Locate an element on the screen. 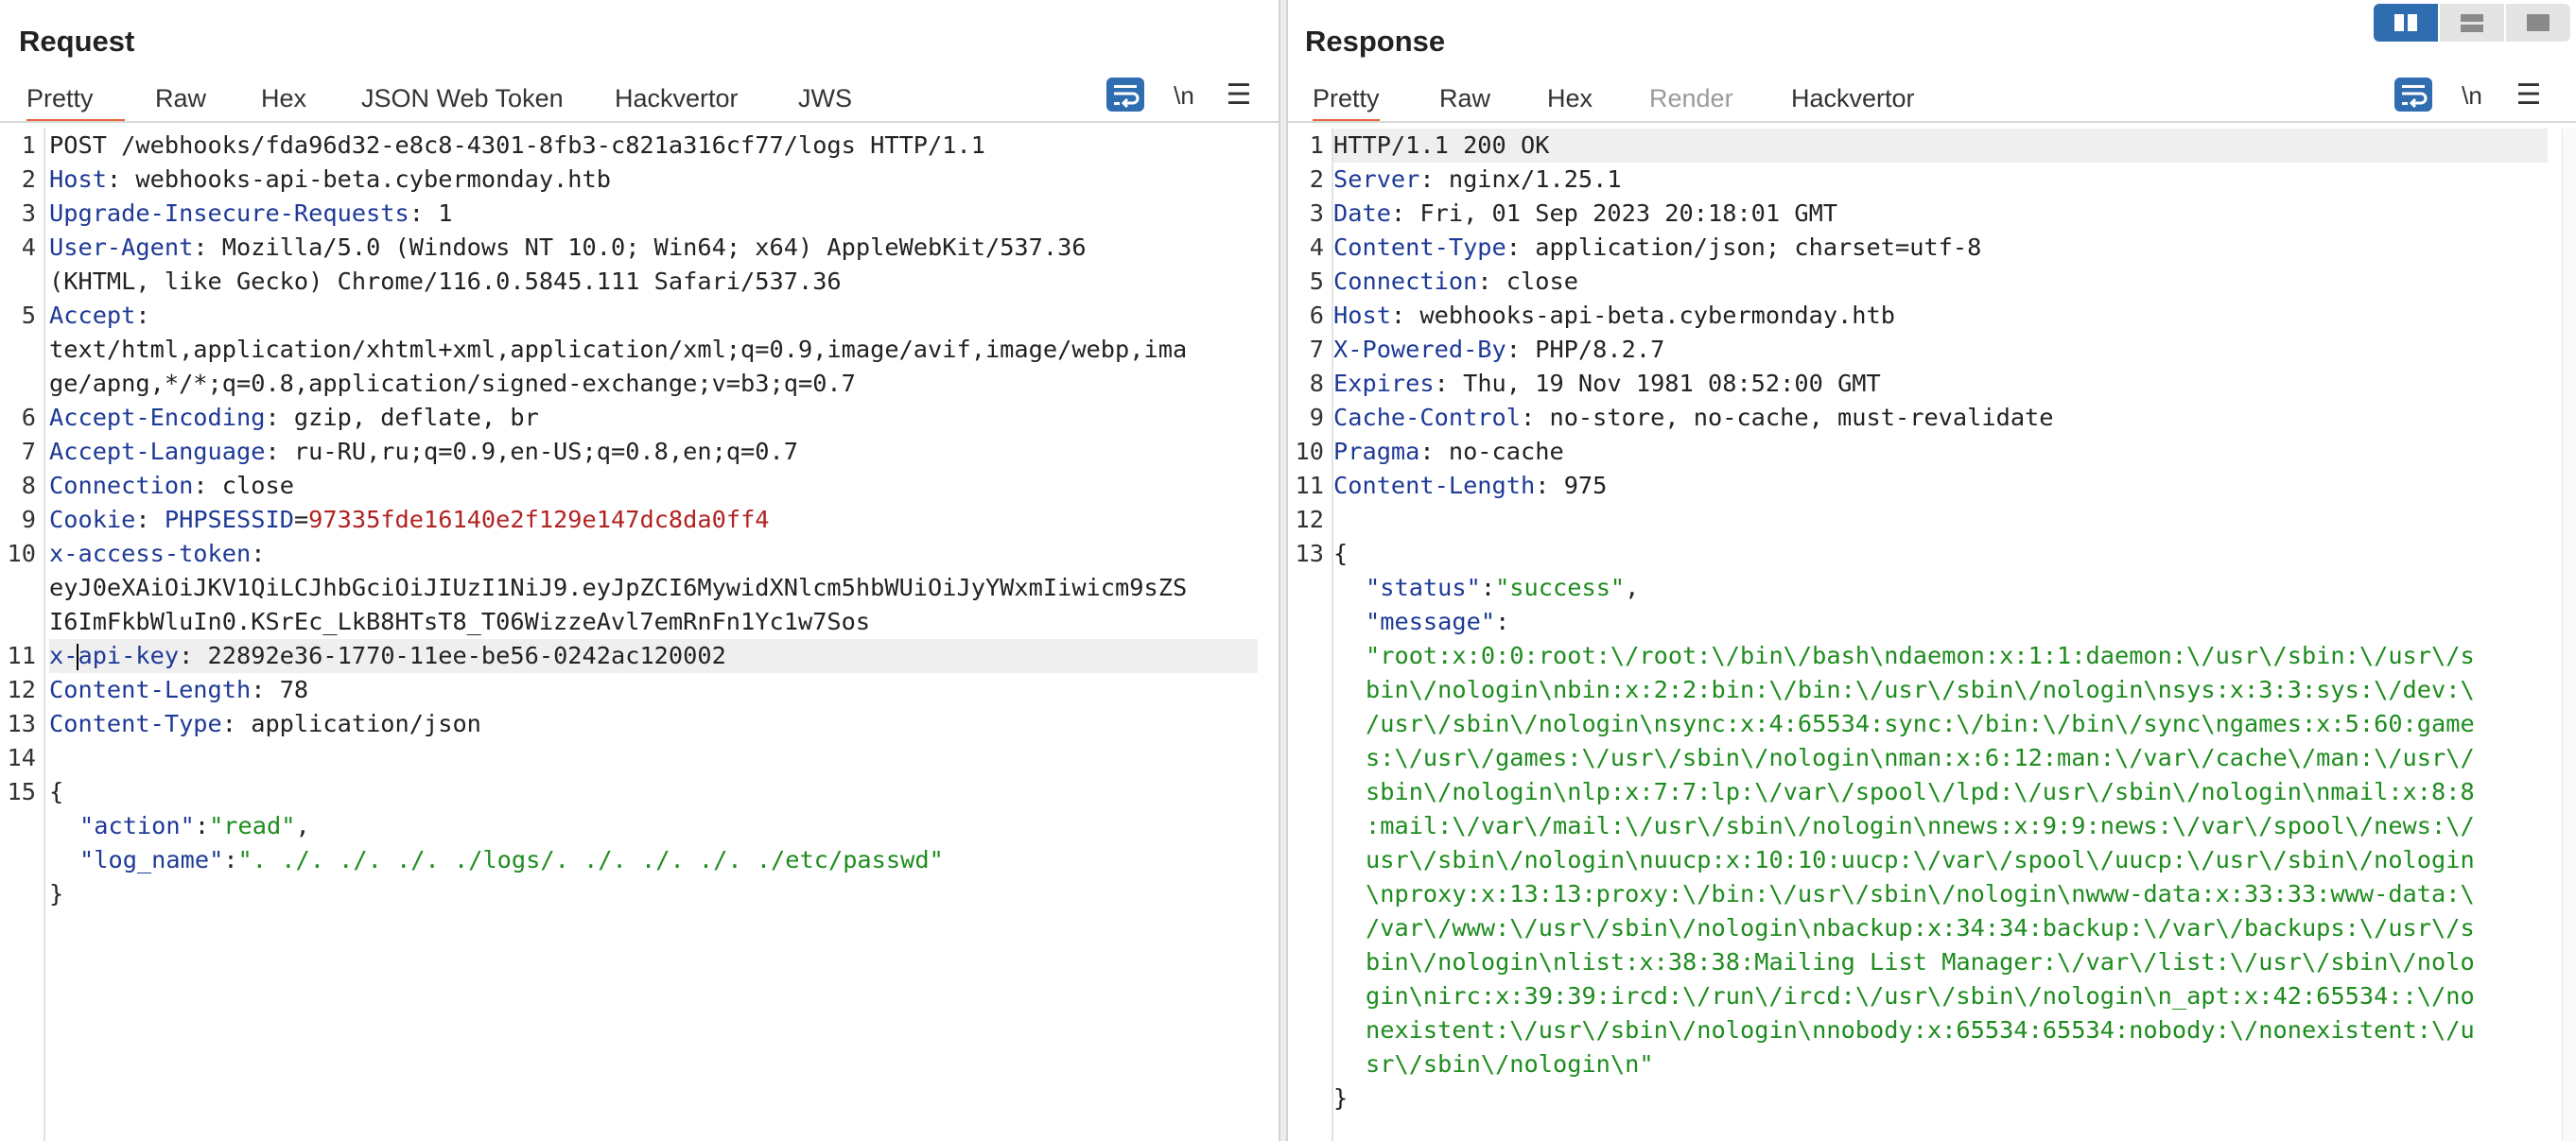 This screenshot has height=1141, width=2576. split-vertical-icon is located at coordinates (2472, 23).